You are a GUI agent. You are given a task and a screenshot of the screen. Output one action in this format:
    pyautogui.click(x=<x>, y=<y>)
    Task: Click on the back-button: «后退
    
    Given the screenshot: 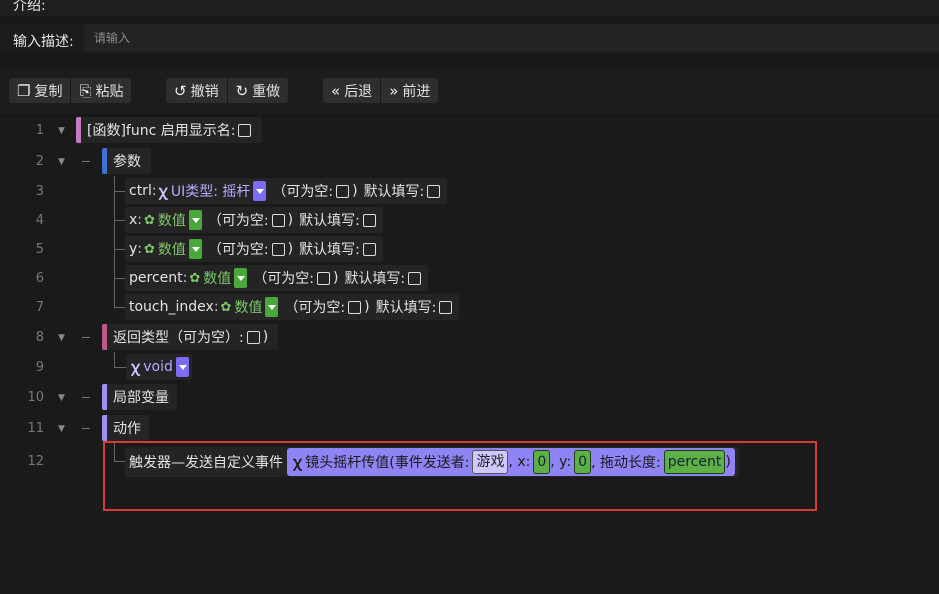 What is the action you would take?
    pyautogui.click(x=351, y=90)
    